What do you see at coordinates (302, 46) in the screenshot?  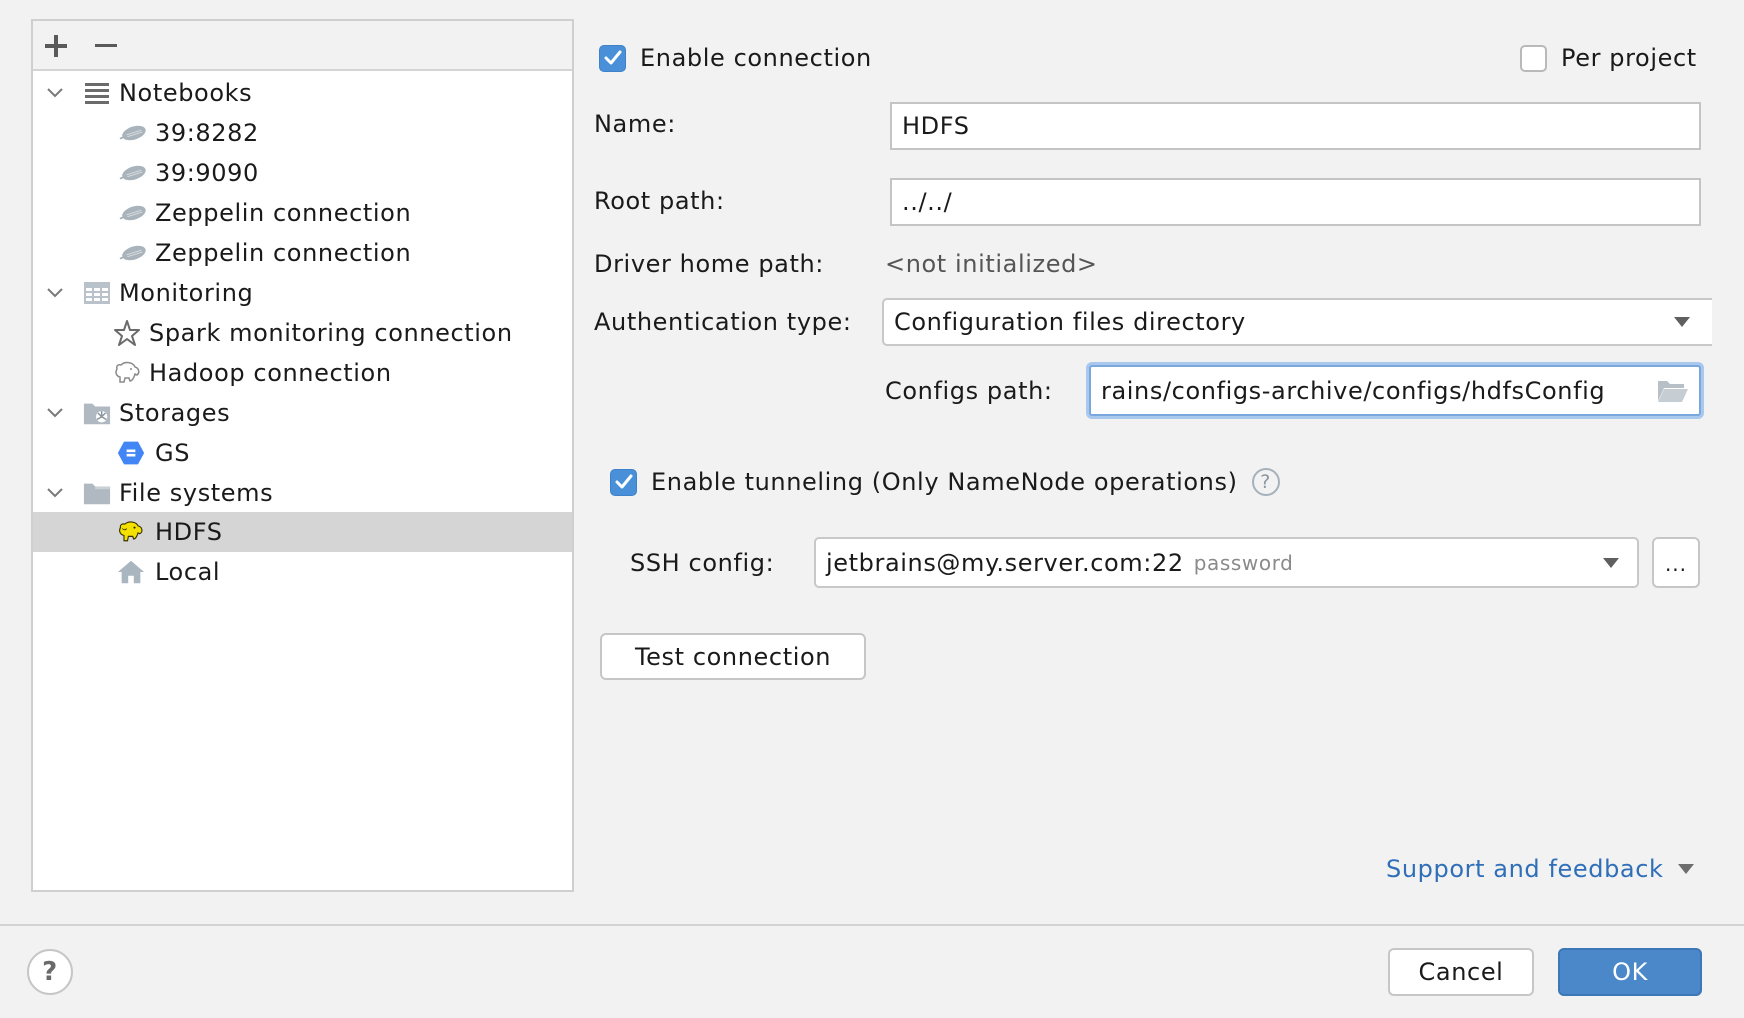 I see `tree-toolbar` at bounding box center [302, 46].